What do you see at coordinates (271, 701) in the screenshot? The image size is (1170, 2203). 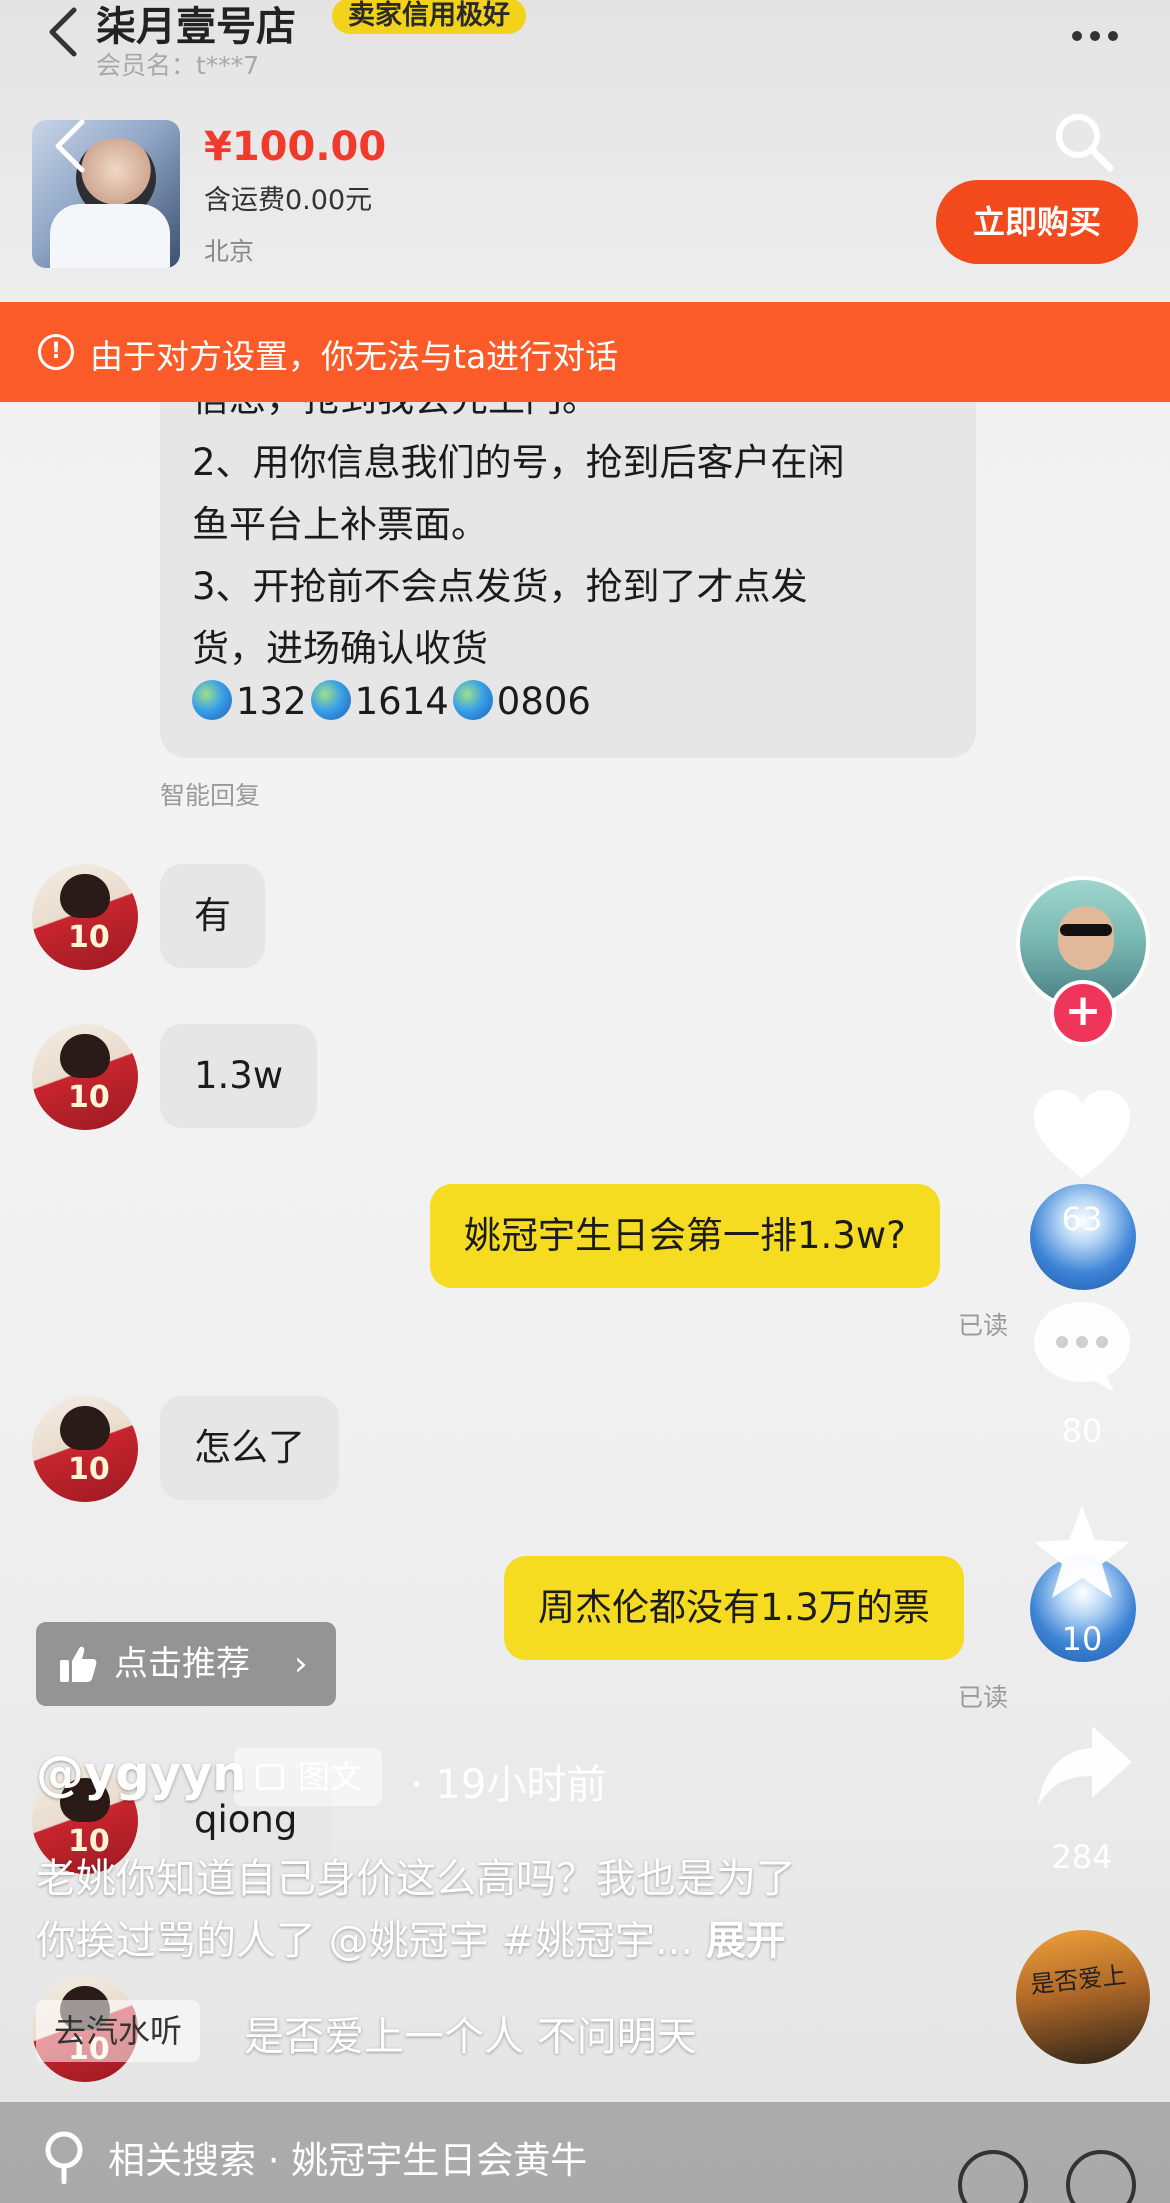 I see `phone-part: 132` at bounding box center [271, 701].